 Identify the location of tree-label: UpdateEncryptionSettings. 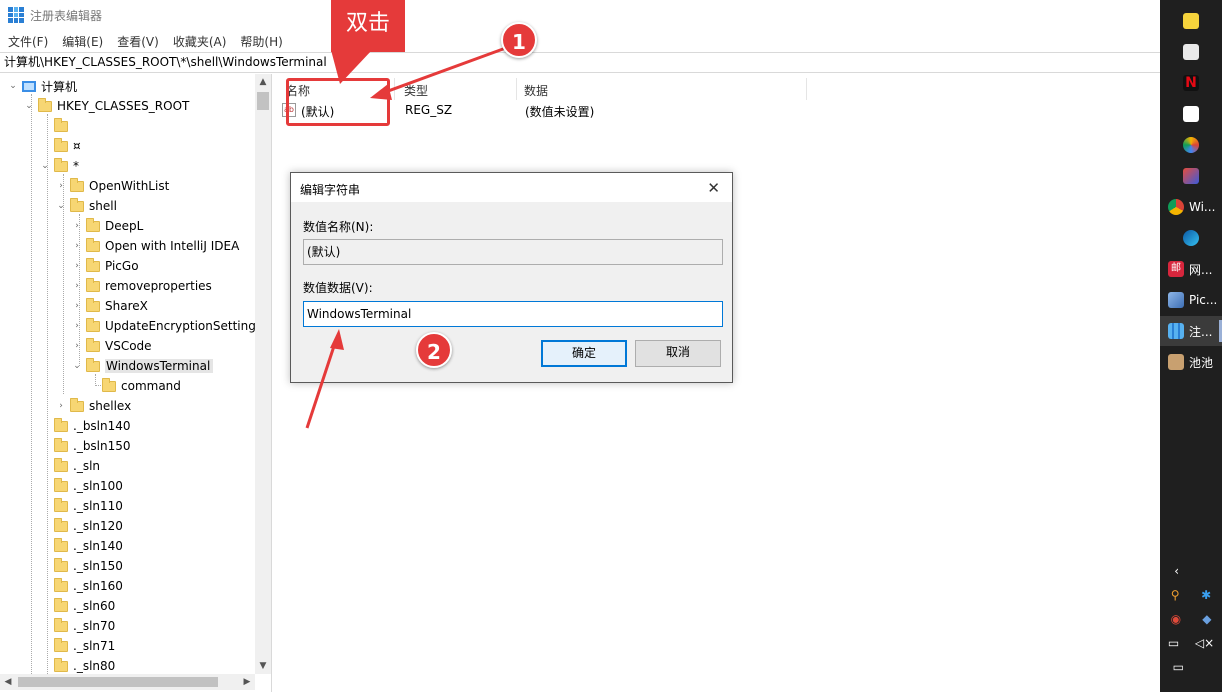
(184, 326).